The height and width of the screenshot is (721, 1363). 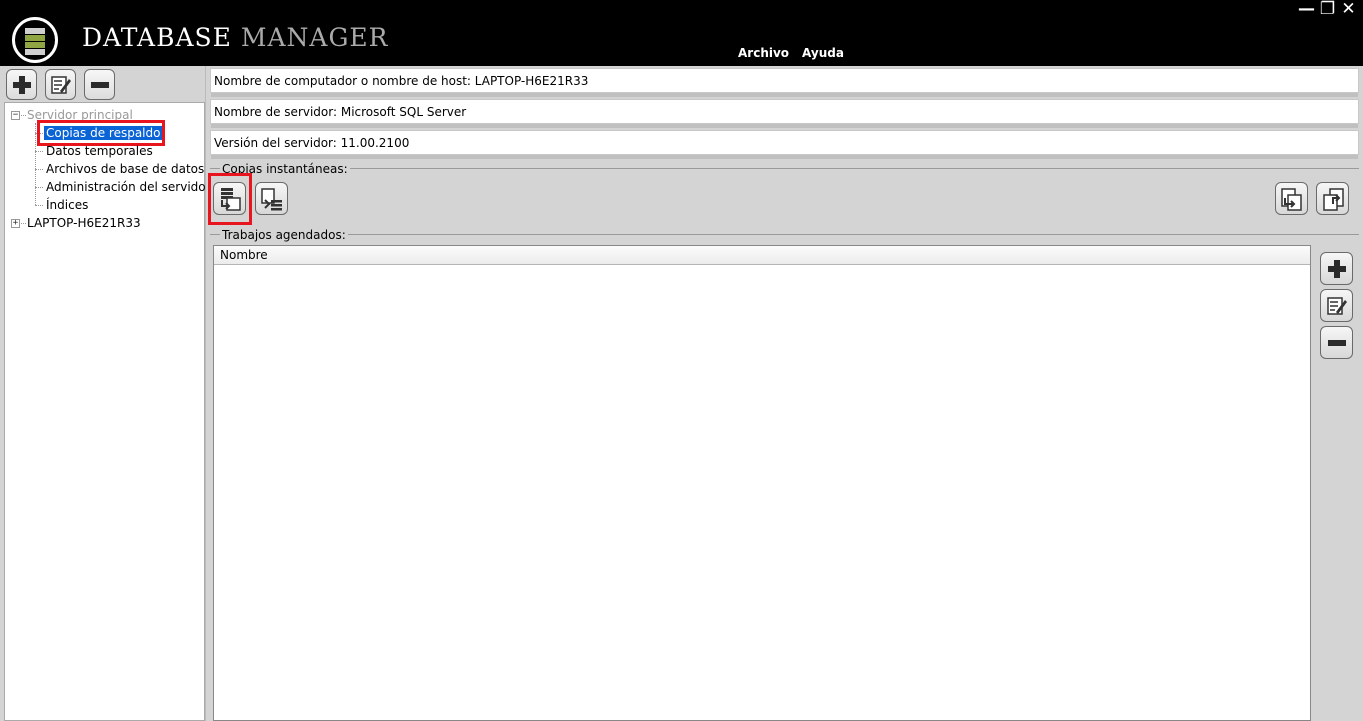 I want to click on import-snapshot-button, so click(x=1332, y=198).